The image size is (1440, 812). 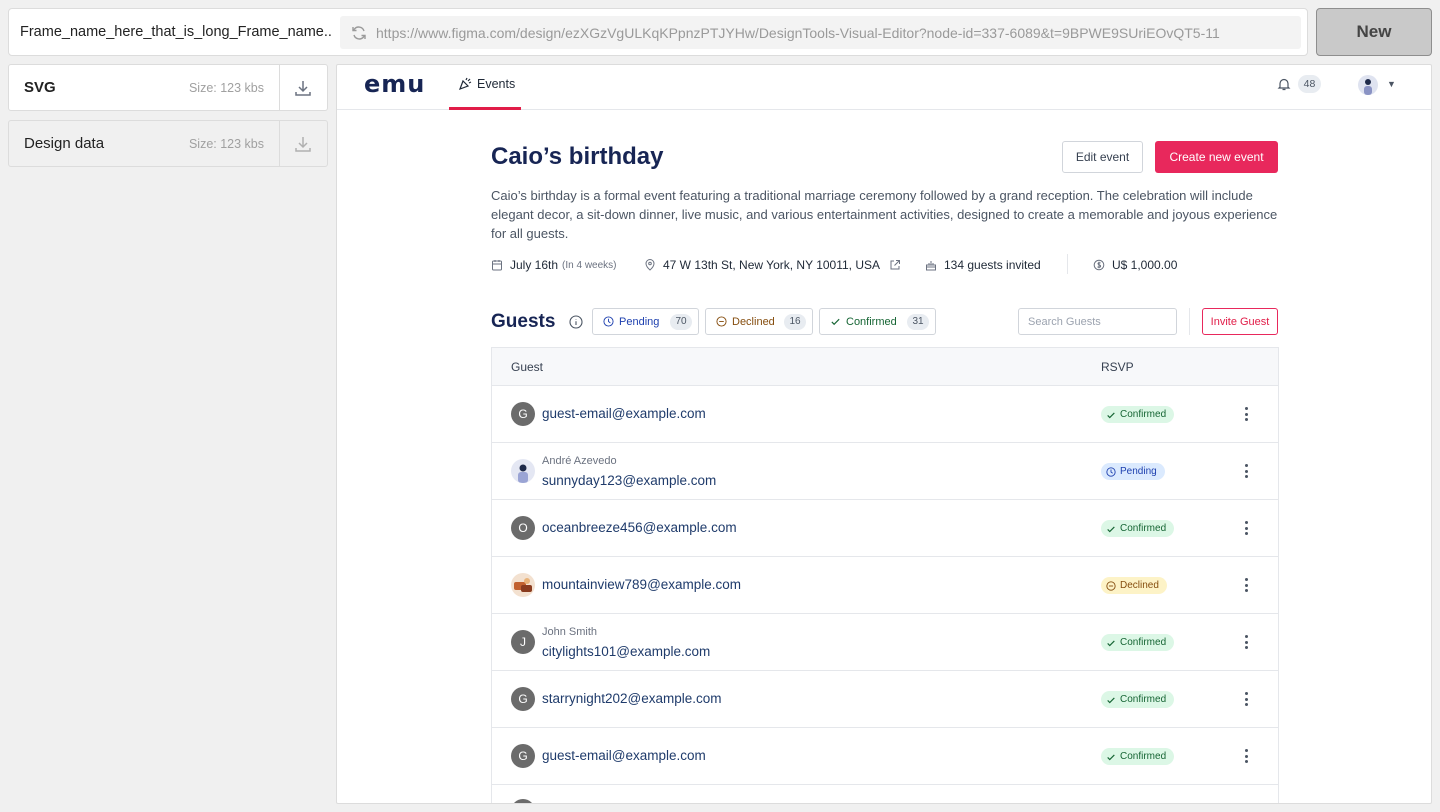 I want to click on chevron-down-icon: ▼, so click(x=1391, y=84).